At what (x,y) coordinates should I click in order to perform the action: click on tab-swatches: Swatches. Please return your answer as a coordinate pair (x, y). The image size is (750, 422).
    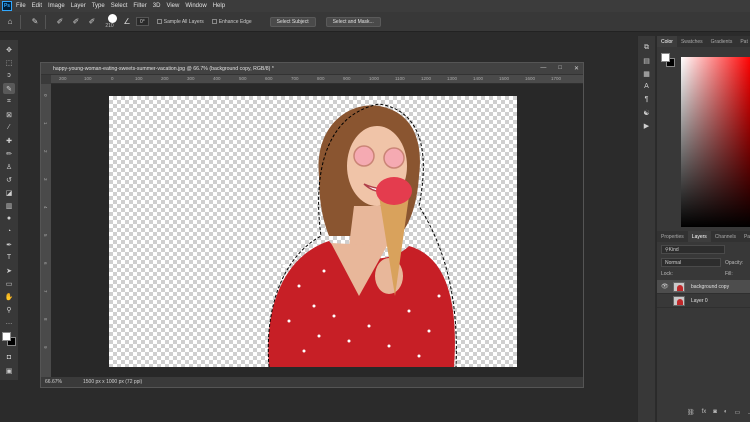
    Looking at the image, I should click on (692, 41).